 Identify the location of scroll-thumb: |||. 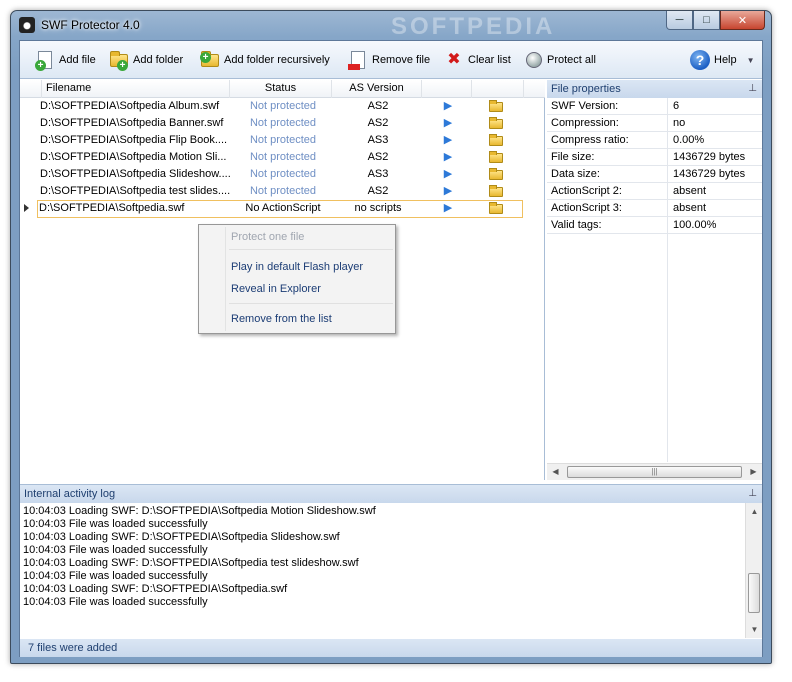
(654, 472).